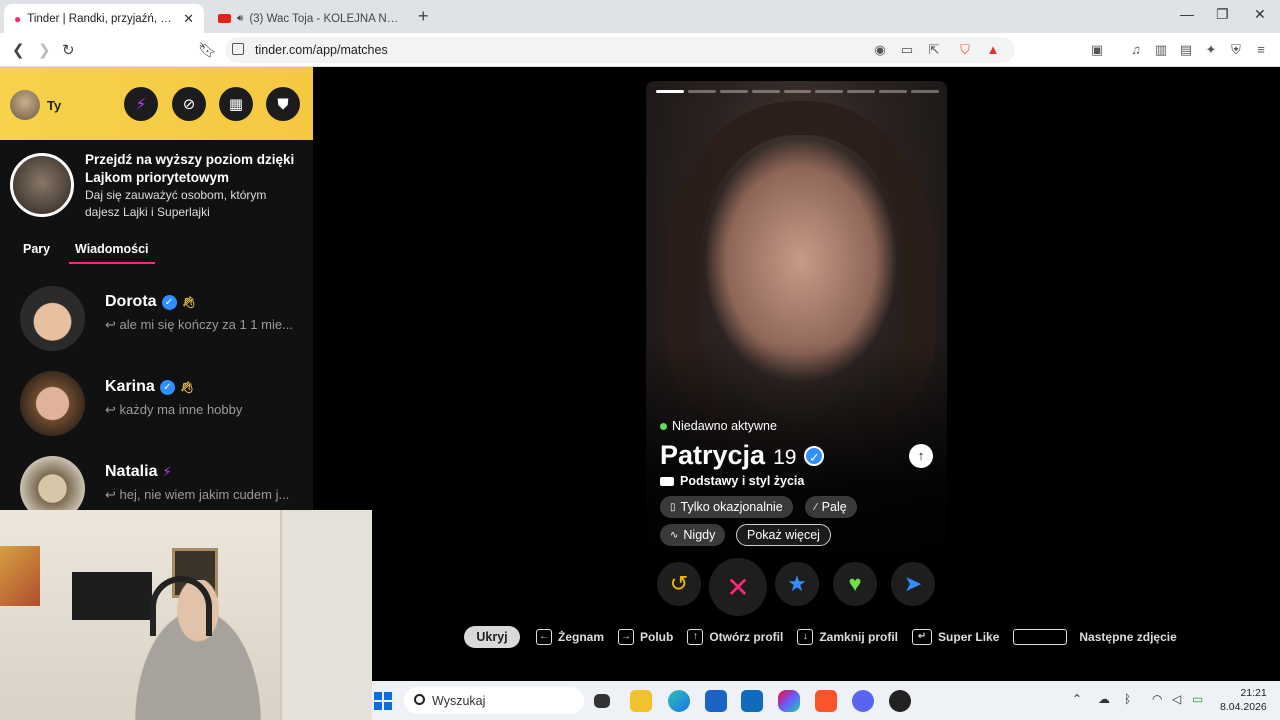 This screenshot has height=720, width=1280. I want to click on briefcase-icon: ▦, so click(236, 104).